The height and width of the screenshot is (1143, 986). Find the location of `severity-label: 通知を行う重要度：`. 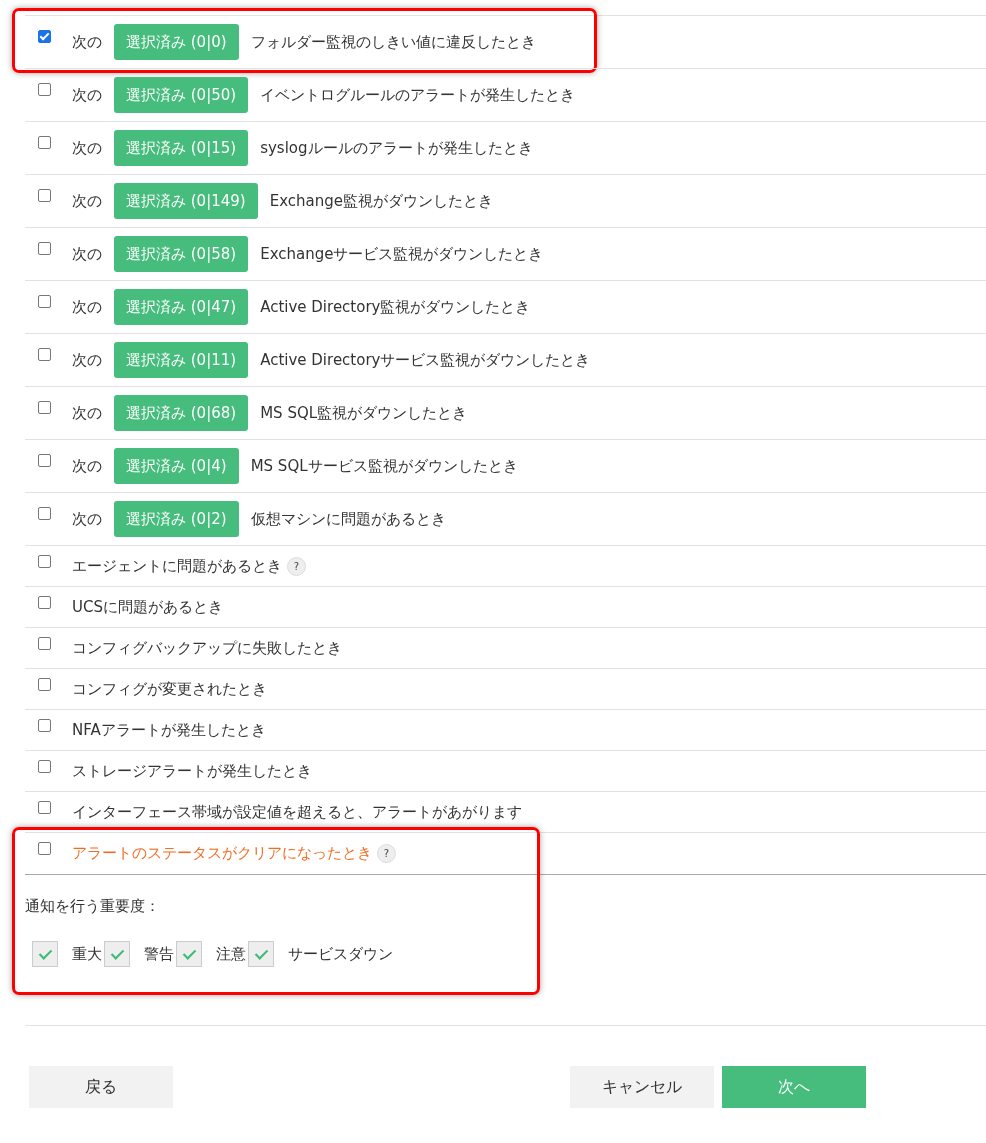

severity-label: 通知を行う重要度： is located at coordinates (92, 906).